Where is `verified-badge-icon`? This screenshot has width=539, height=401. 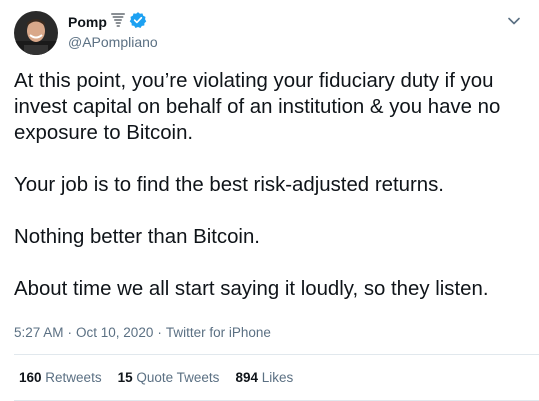 verified-badge-icon is located at coordinates (138, 22).